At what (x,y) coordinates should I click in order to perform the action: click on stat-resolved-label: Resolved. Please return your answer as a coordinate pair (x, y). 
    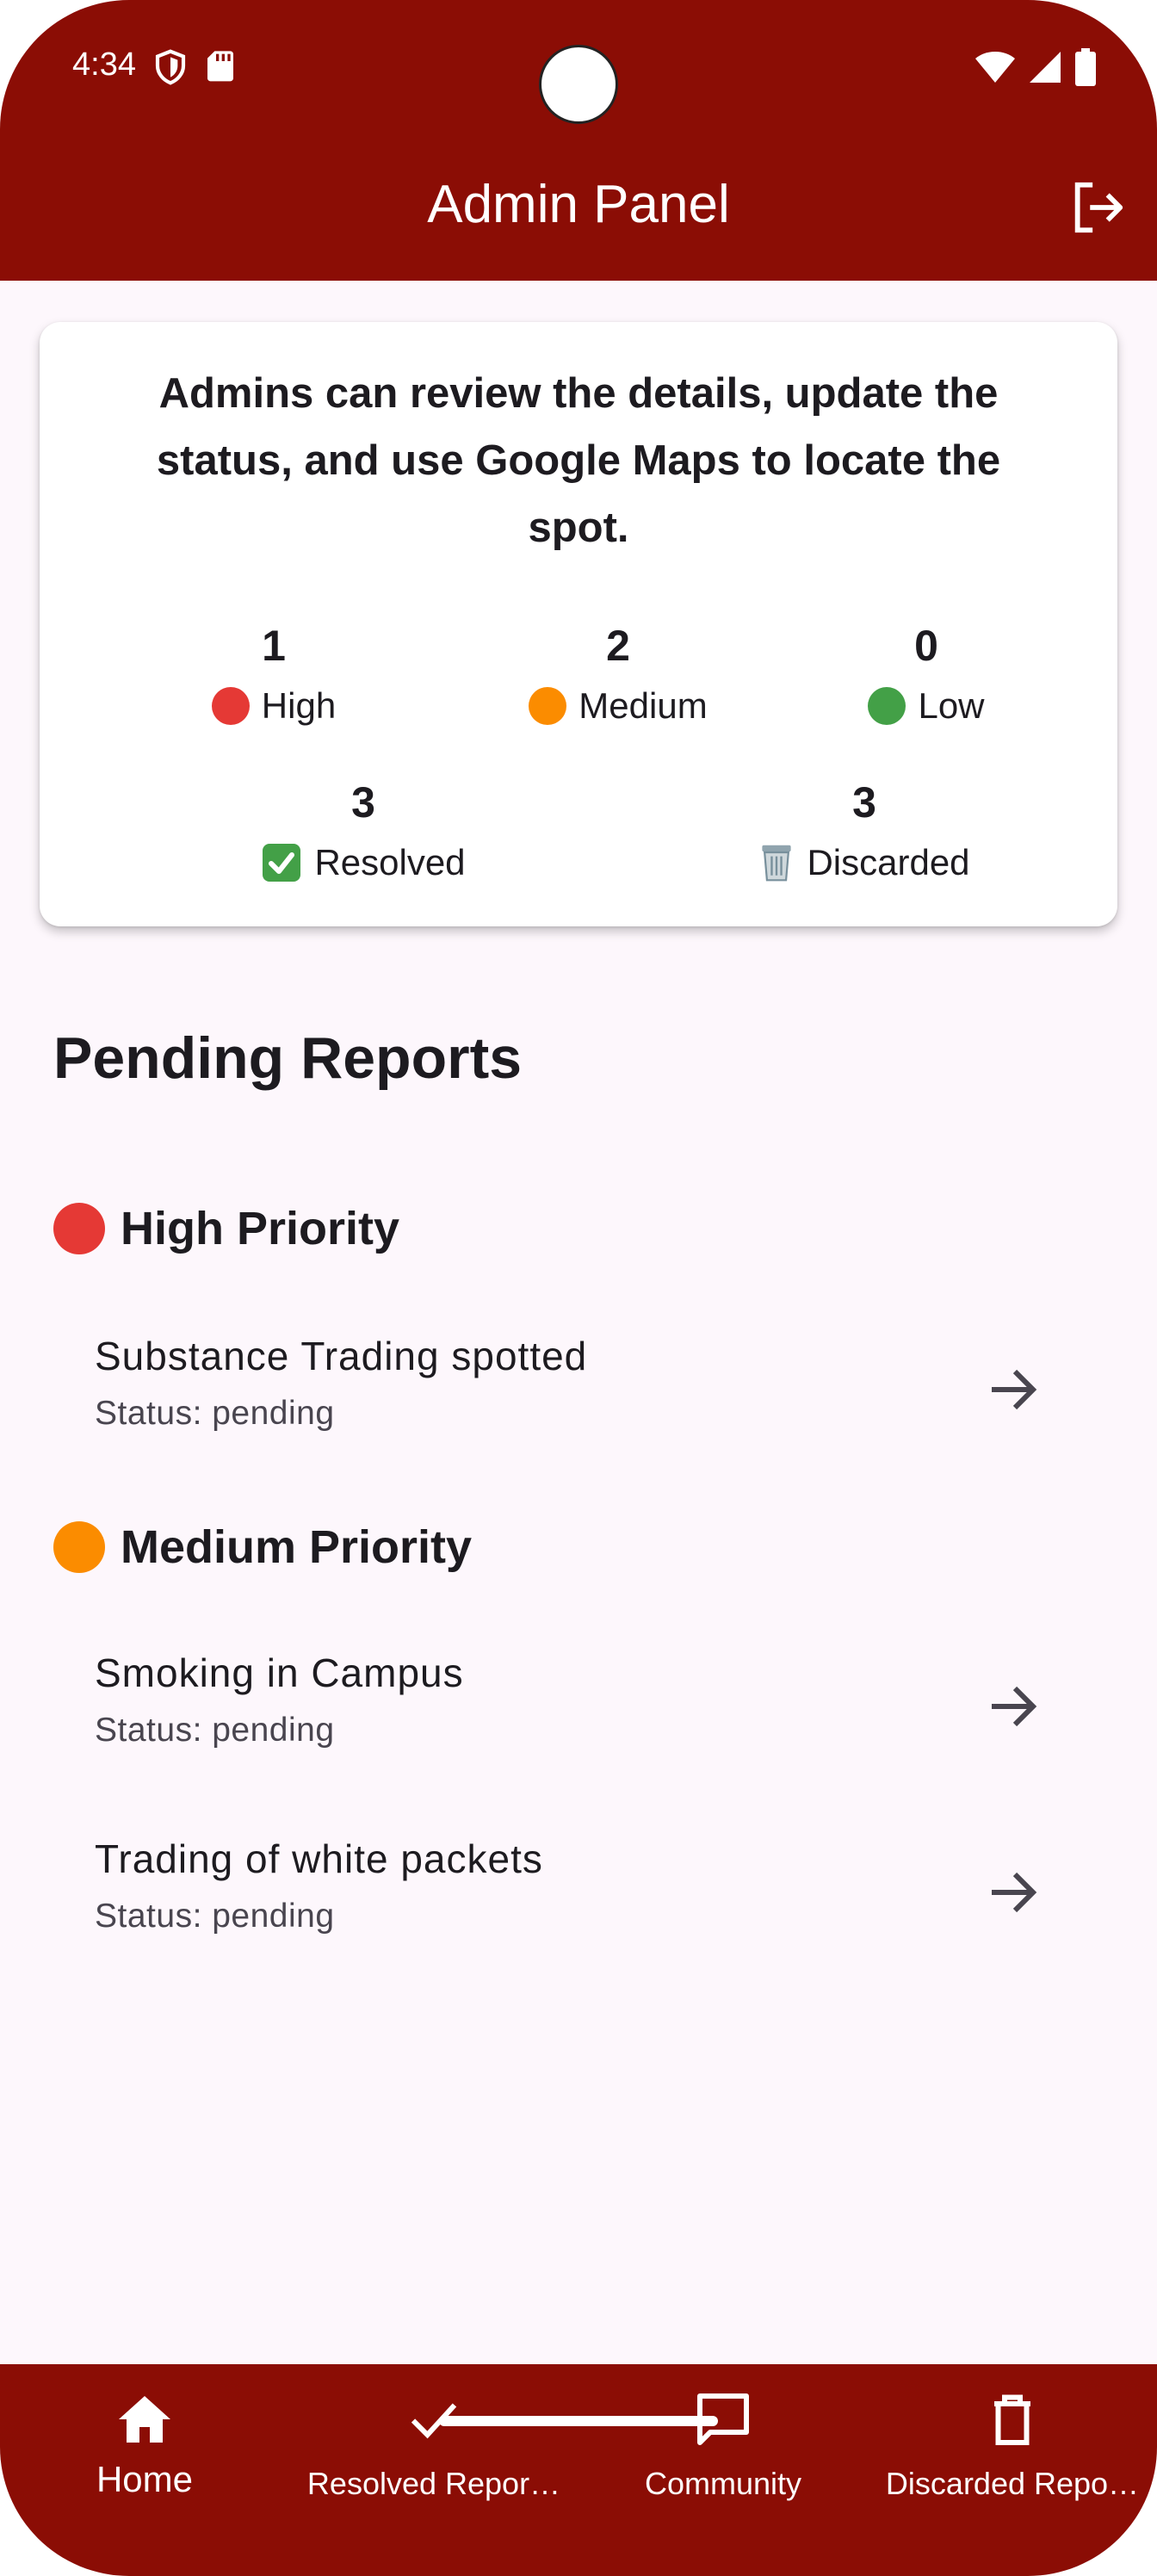
    Looking at the image, I should click on (390, 862).